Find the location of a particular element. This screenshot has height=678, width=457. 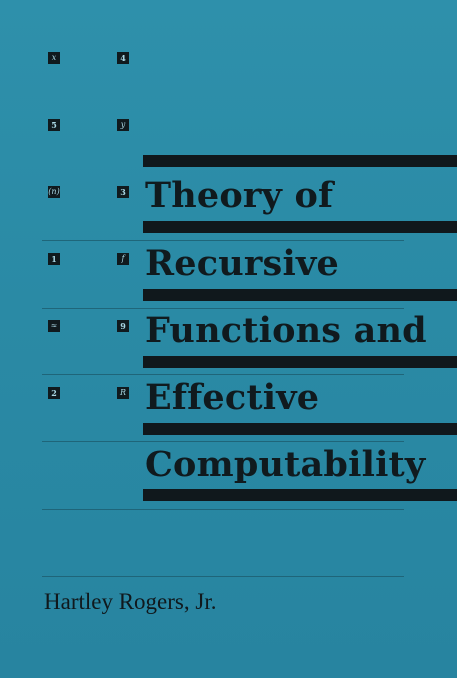

symbol-label: 9 is located at coordinates (123, 326).